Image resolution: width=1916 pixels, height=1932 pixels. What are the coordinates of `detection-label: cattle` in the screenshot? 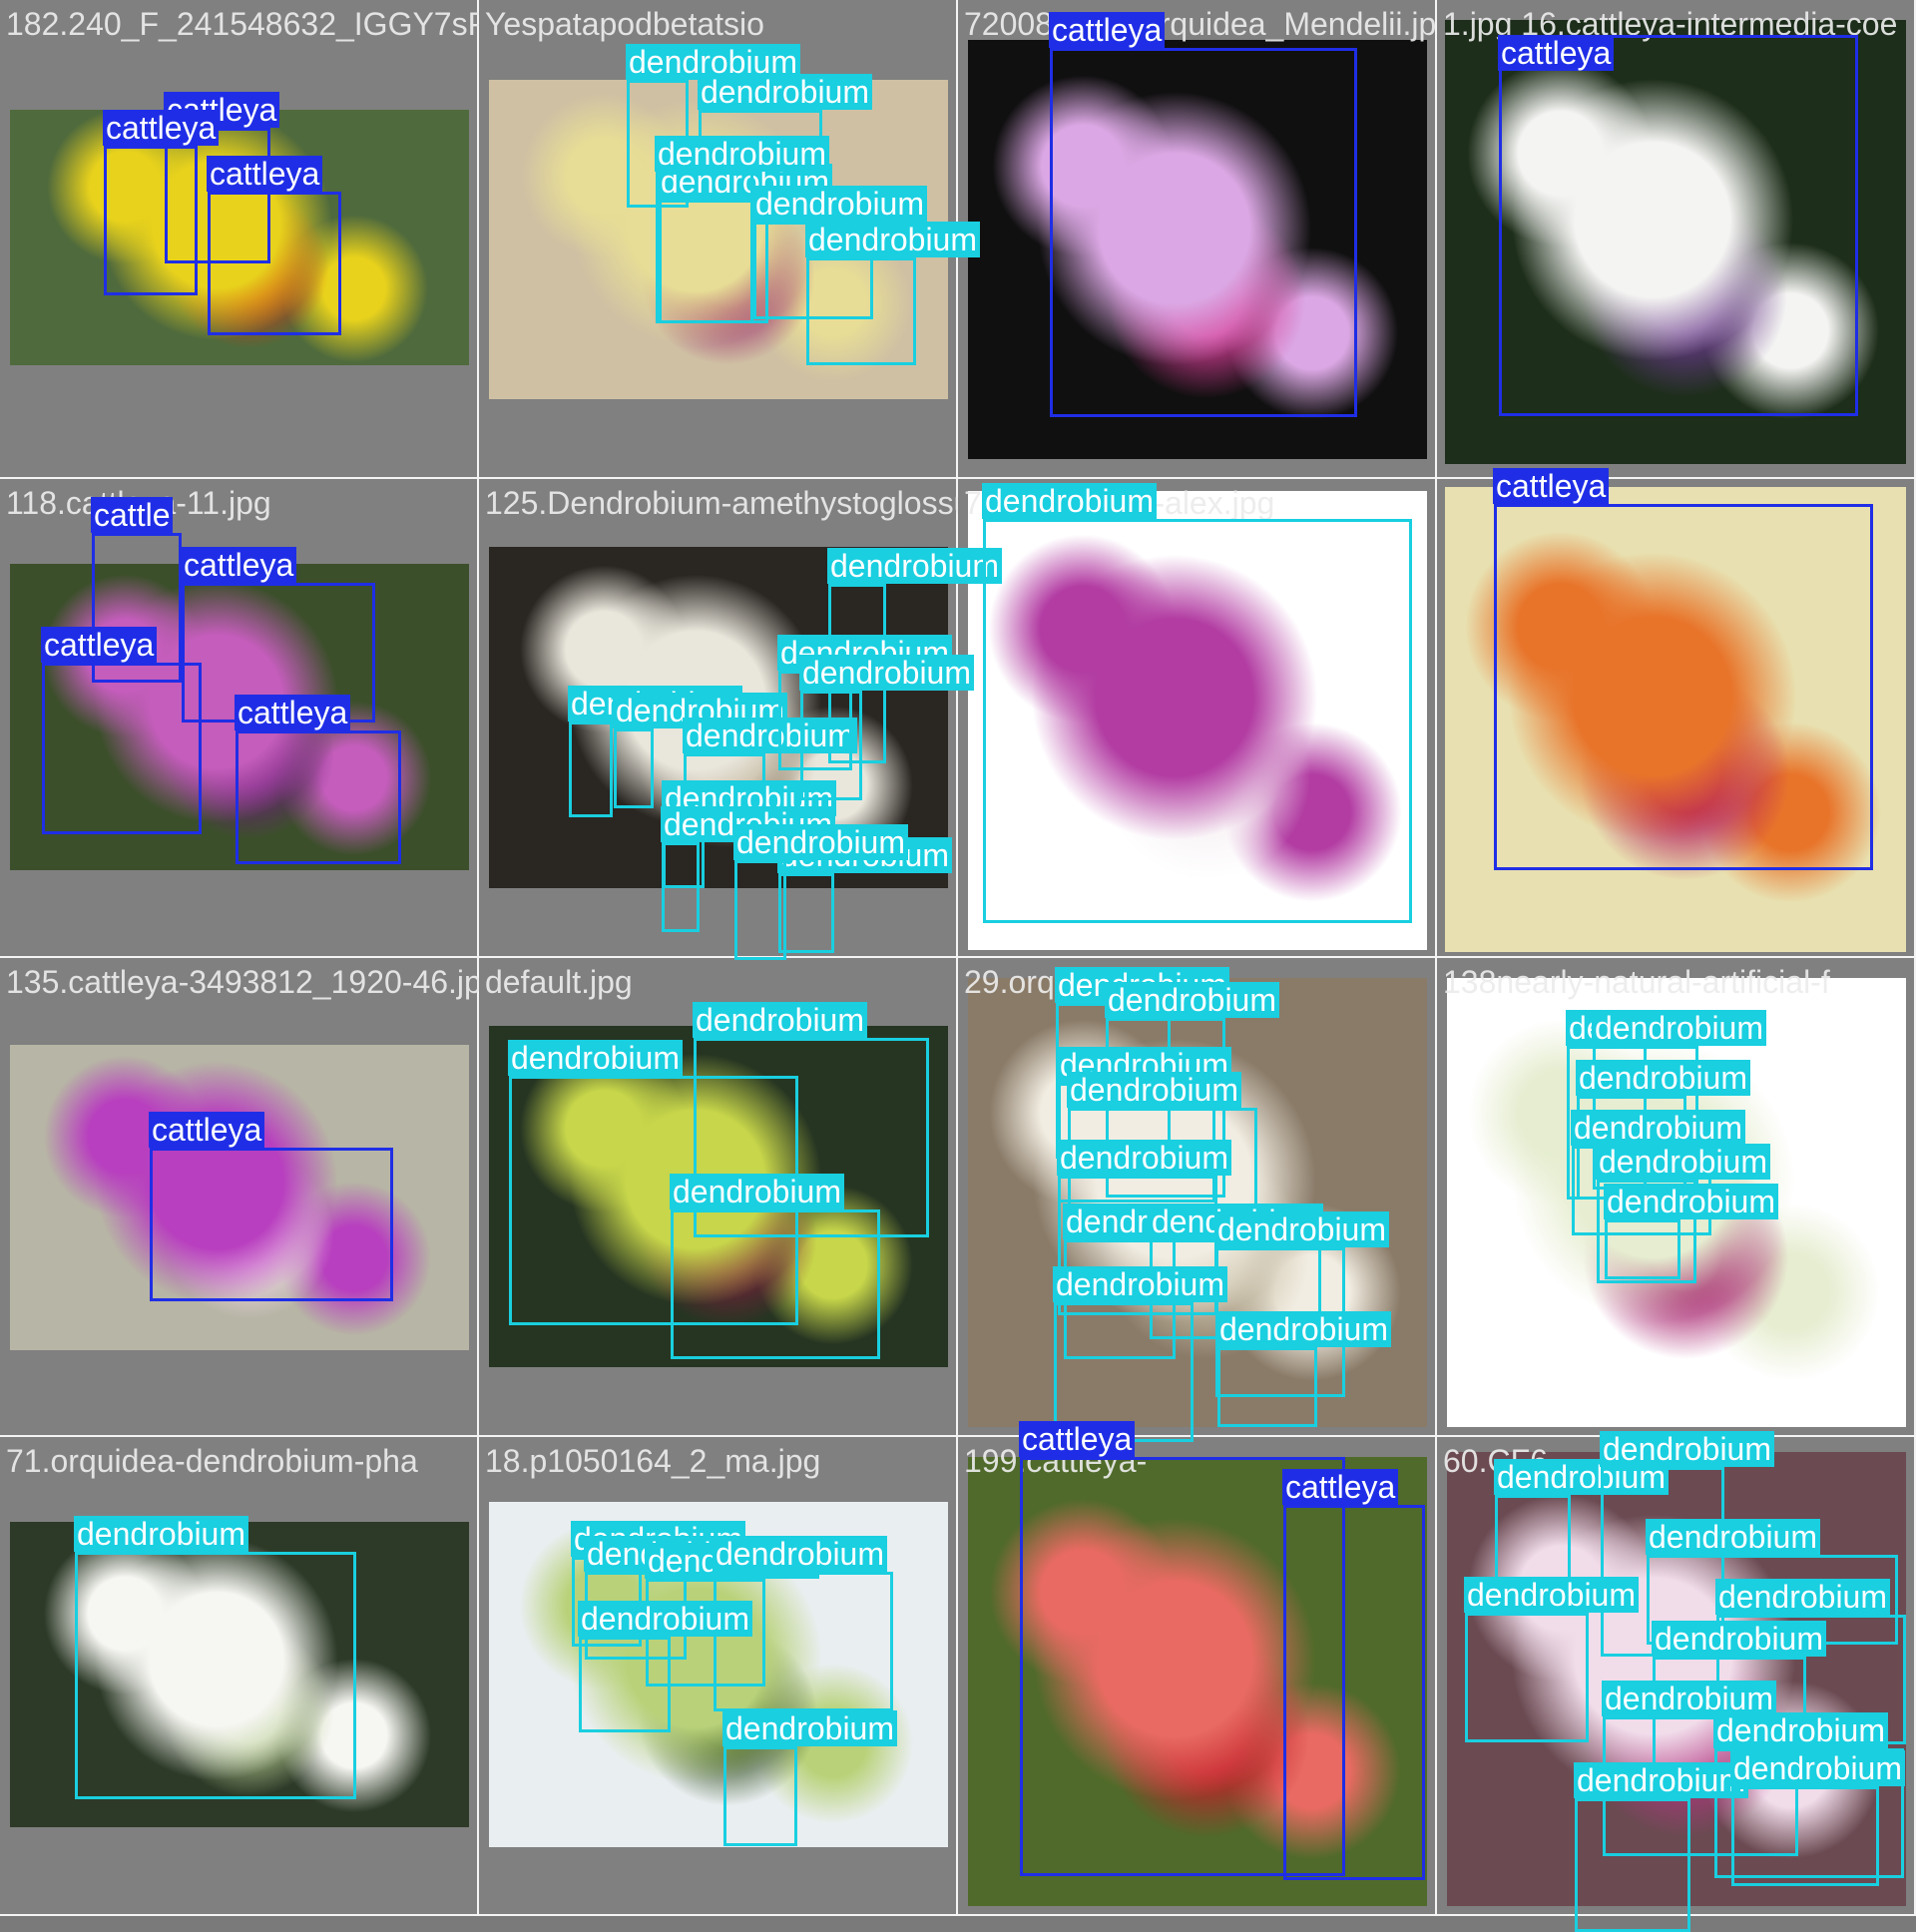 It's located at (132, 515).